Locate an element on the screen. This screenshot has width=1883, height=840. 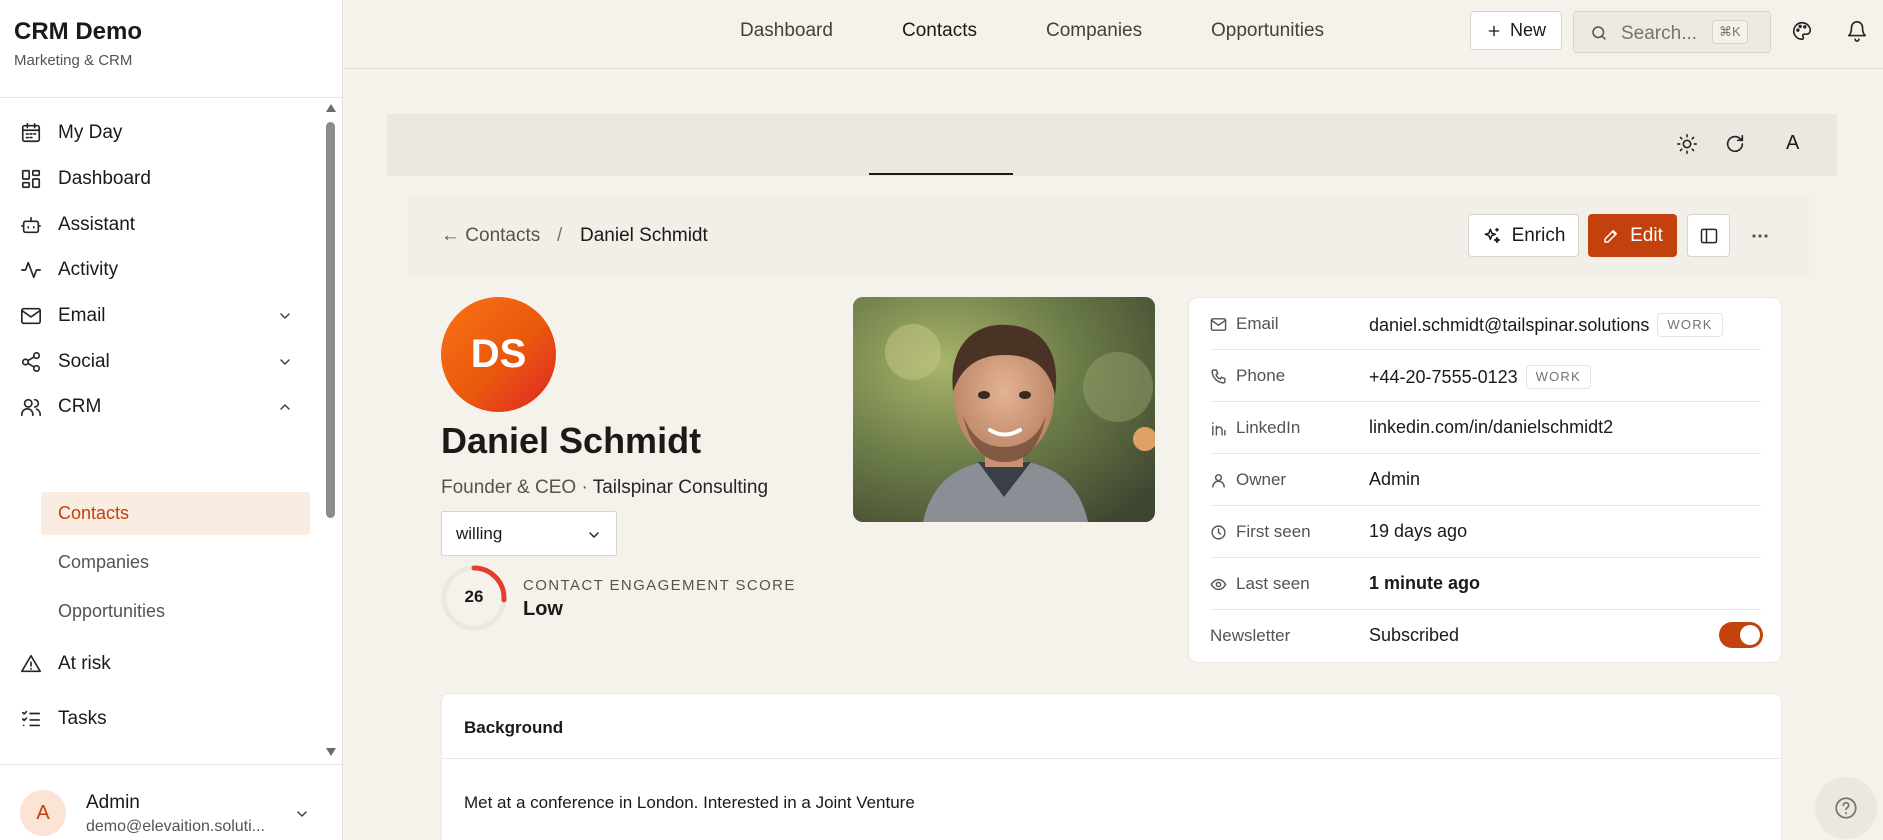
scroll-up-arrow is located at coordinates (331, 108).